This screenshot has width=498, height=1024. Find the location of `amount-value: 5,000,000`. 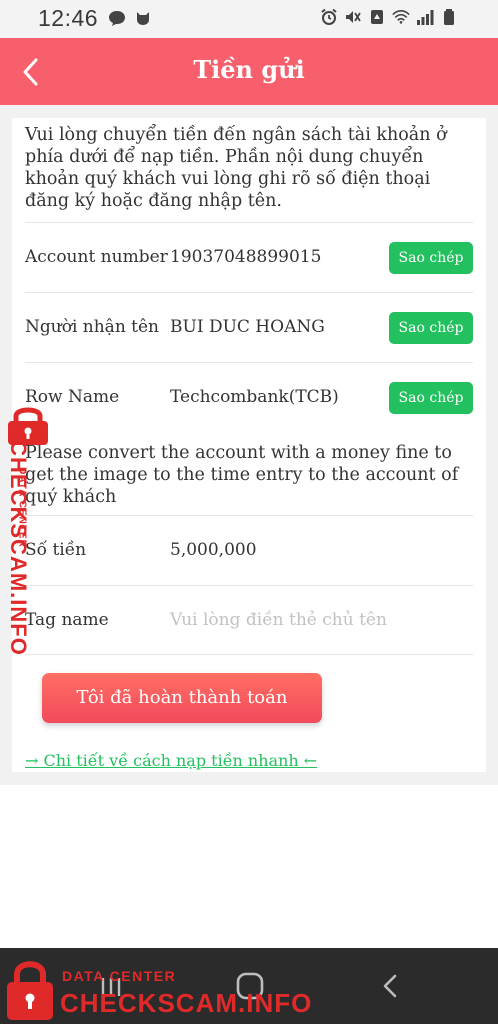

amount-value: 5,000,000 is located at coordinates (213, 550).